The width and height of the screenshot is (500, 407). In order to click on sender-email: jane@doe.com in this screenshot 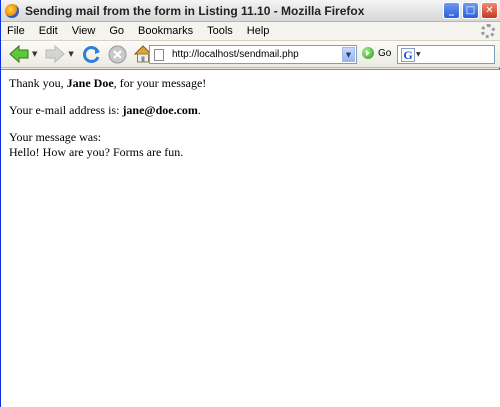, I will do `click(160, 110)`.